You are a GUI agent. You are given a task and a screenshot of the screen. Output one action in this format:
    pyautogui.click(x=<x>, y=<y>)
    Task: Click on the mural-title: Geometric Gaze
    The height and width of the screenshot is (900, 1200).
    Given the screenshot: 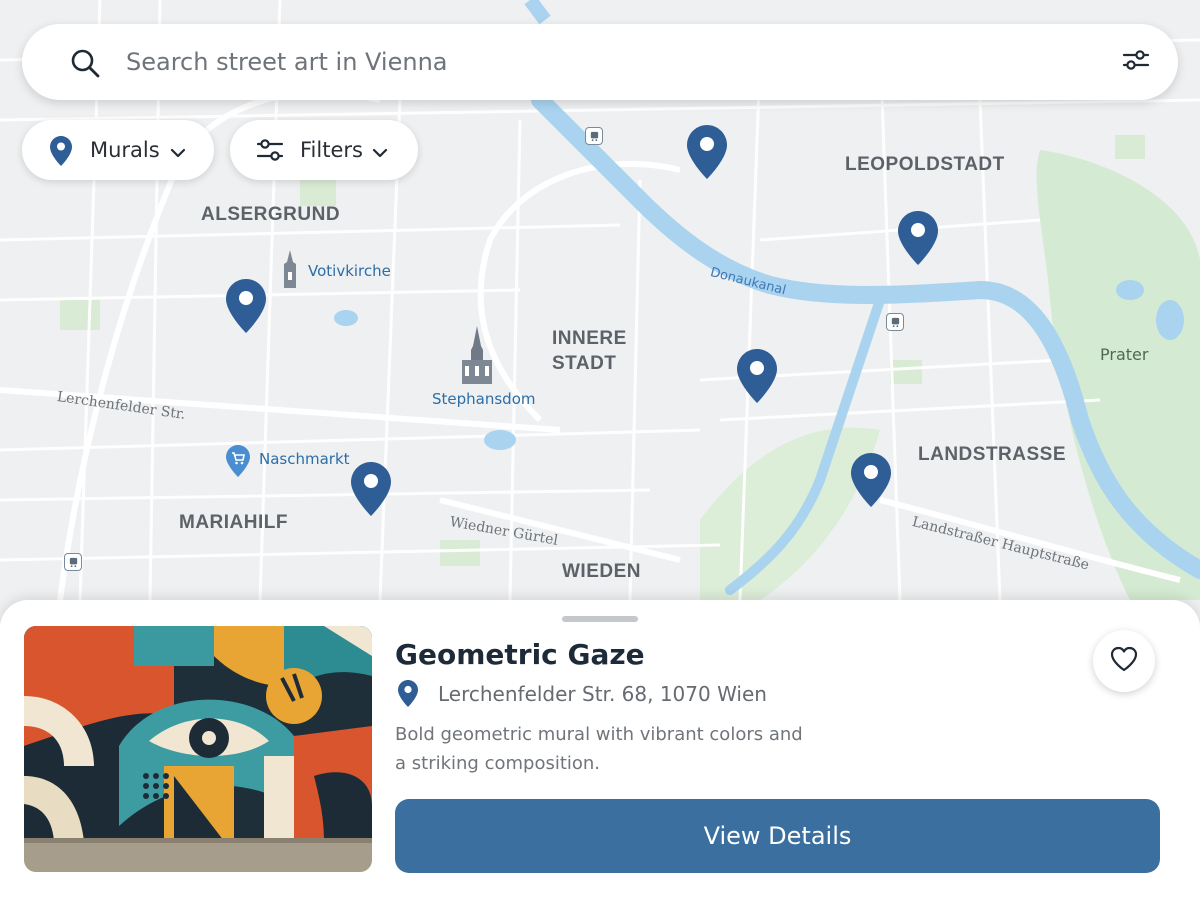 What is the action you would take?
    pyautogui.click(x=520, y=654)
    